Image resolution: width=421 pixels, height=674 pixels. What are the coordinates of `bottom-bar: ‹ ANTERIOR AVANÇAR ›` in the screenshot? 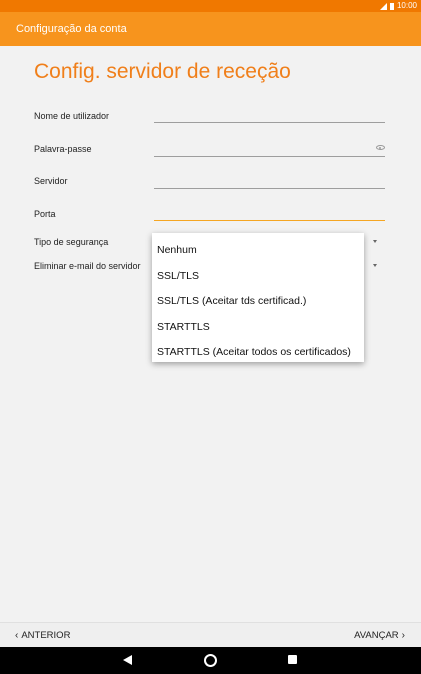 It's located at (210, 634).